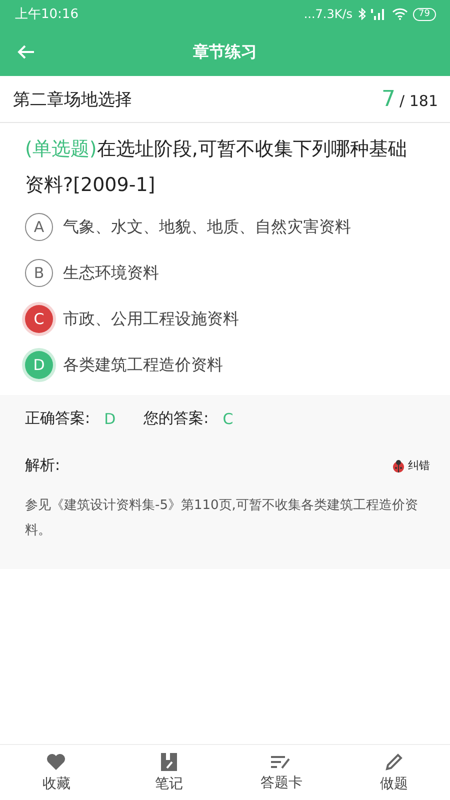 This screenshot has width=450, height=800. What do you see at coordinates (143, 365) in the screenshot?
I see `option-text: 各类建筑工程造价资料` at bounding box center [143, 365].